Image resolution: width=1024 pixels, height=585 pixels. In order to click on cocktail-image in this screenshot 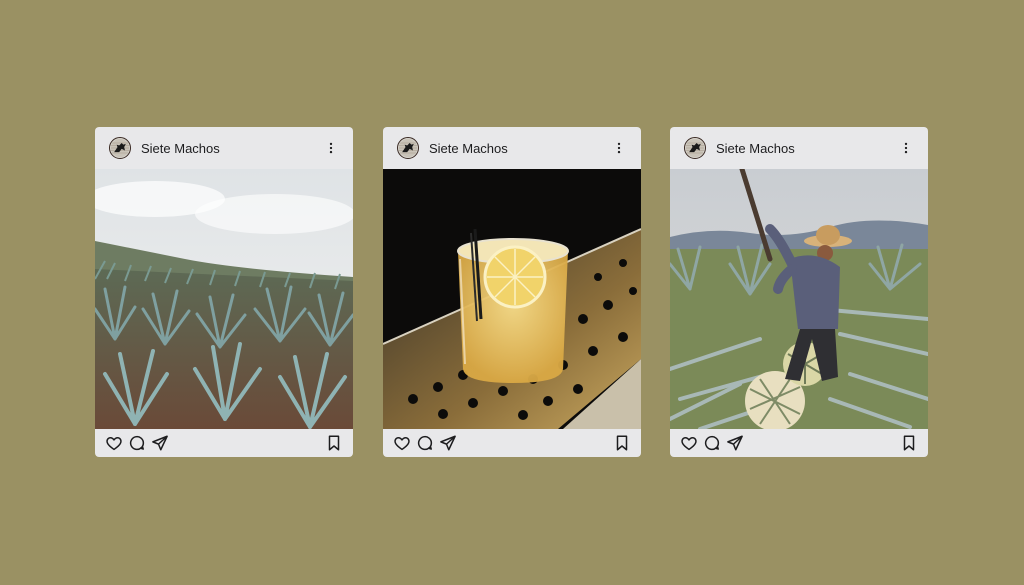, I will do `click(512, 299)`.